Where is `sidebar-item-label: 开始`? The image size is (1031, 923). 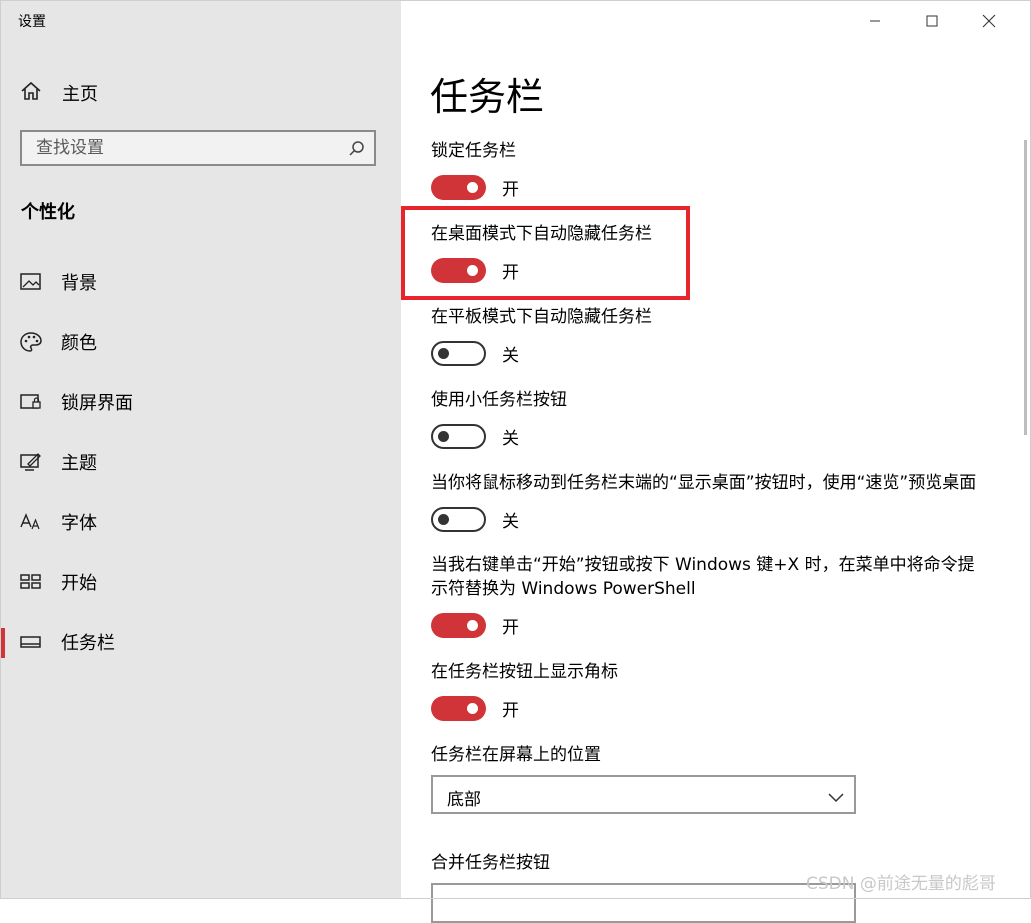 sidebar-item-label: 开始 is located at coordinates (79, 583).